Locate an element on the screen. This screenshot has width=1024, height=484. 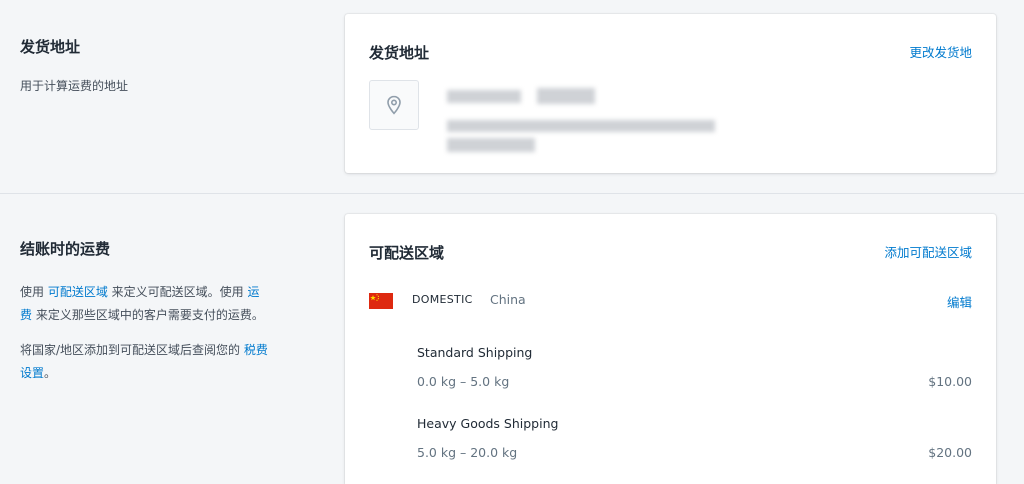
rates-text: 使用 is located at coordinates (34, 292).